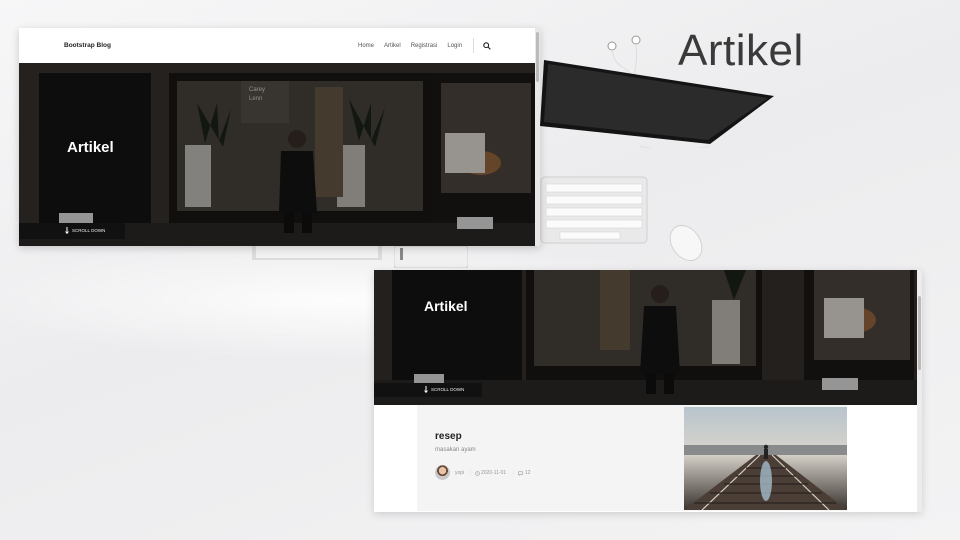  Describe the element at coordinates (477, 473) in the screenshot. I see `clock-icon` at that location.